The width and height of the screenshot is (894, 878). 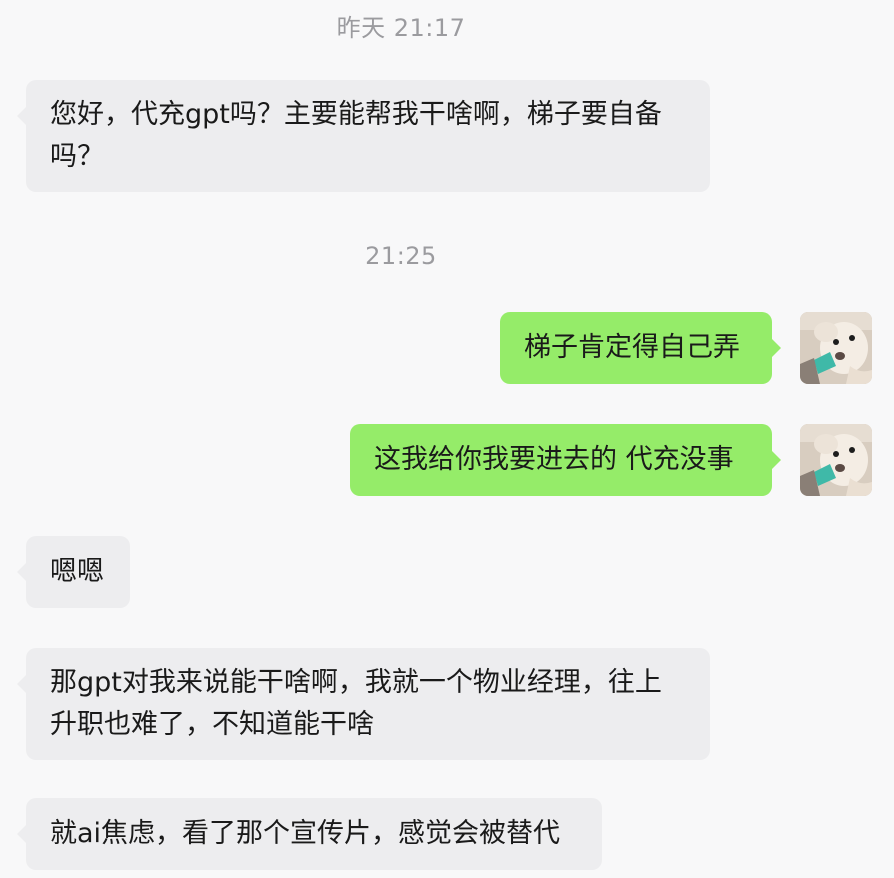 What do you see at coordinates (309, 834) in the screenshot?
I see `received-message: 就ai焦虑，看了那个宣传片，感觉会被替代` at bounding box center [309, 834].